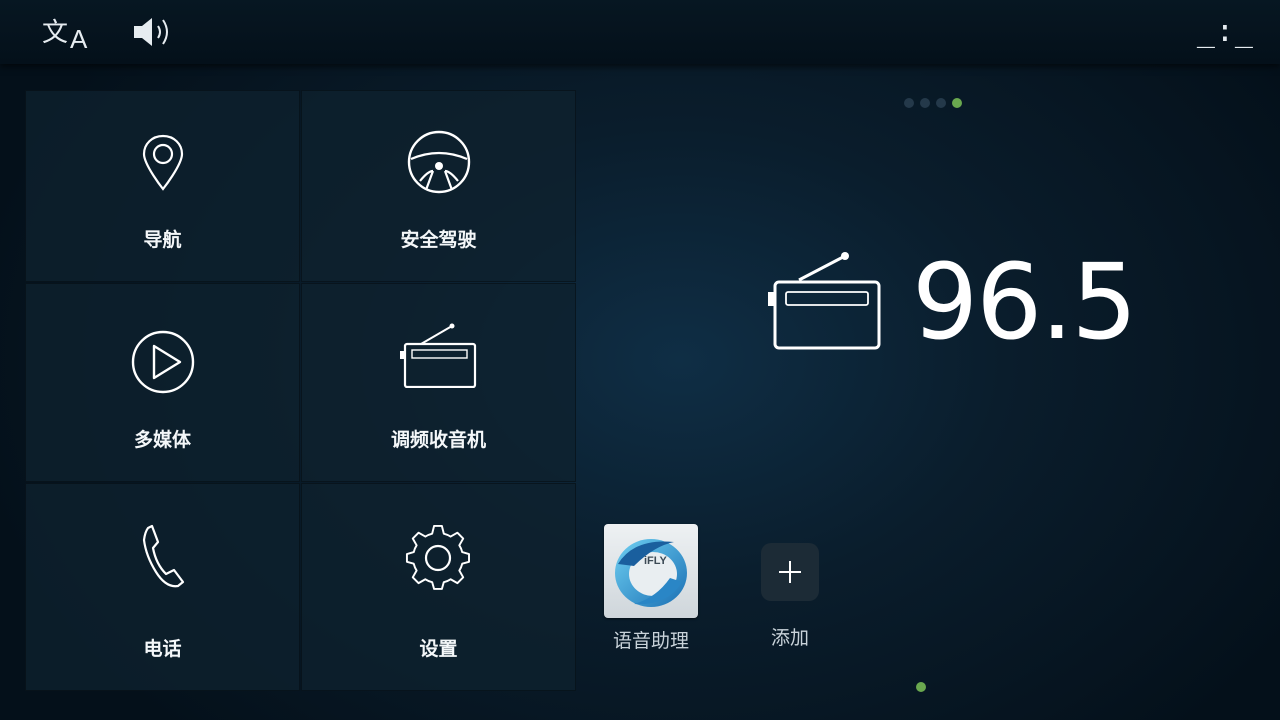 The image size is (1280, 720). Describe the element at coordinates (55, 33) in the screenshot. I see `language-icon-zh: 文` at that location.